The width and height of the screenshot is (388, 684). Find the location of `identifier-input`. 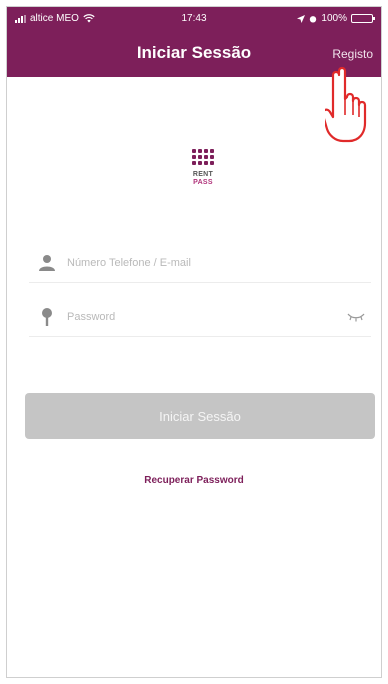

identifier-input is located at coordinates (219, 262).